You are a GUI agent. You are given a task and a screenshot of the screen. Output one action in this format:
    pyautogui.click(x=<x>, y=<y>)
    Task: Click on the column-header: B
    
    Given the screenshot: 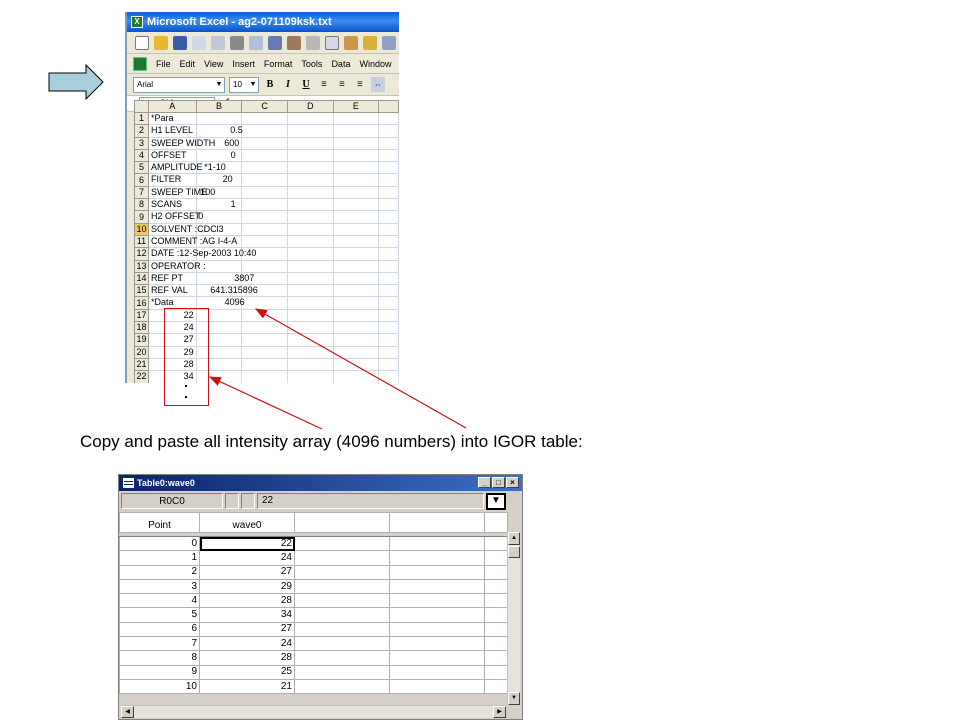 What is the action you would take?
    pyautogui.click(x=219, y=106)
    